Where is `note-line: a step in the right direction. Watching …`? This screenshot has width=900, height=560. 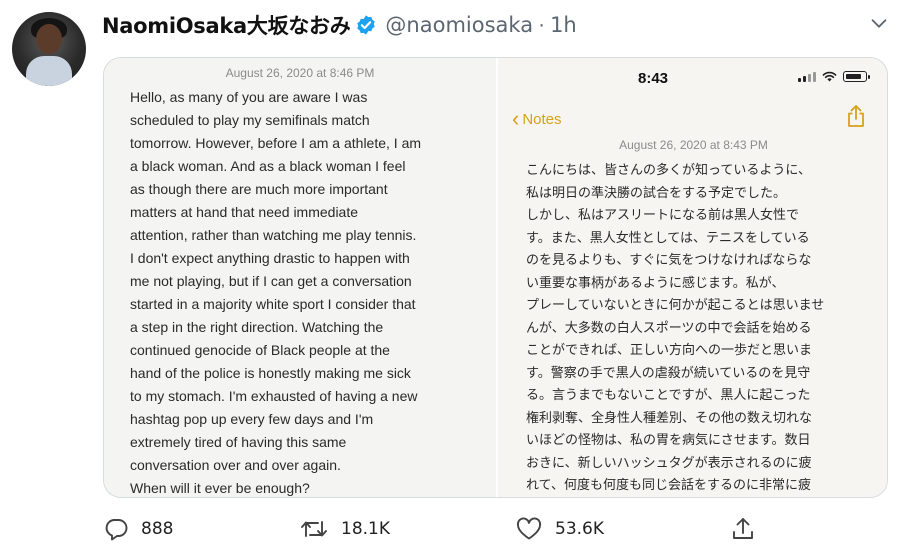
note-line: a step in the right direction. Watching … is located at coordinates (257, 327).